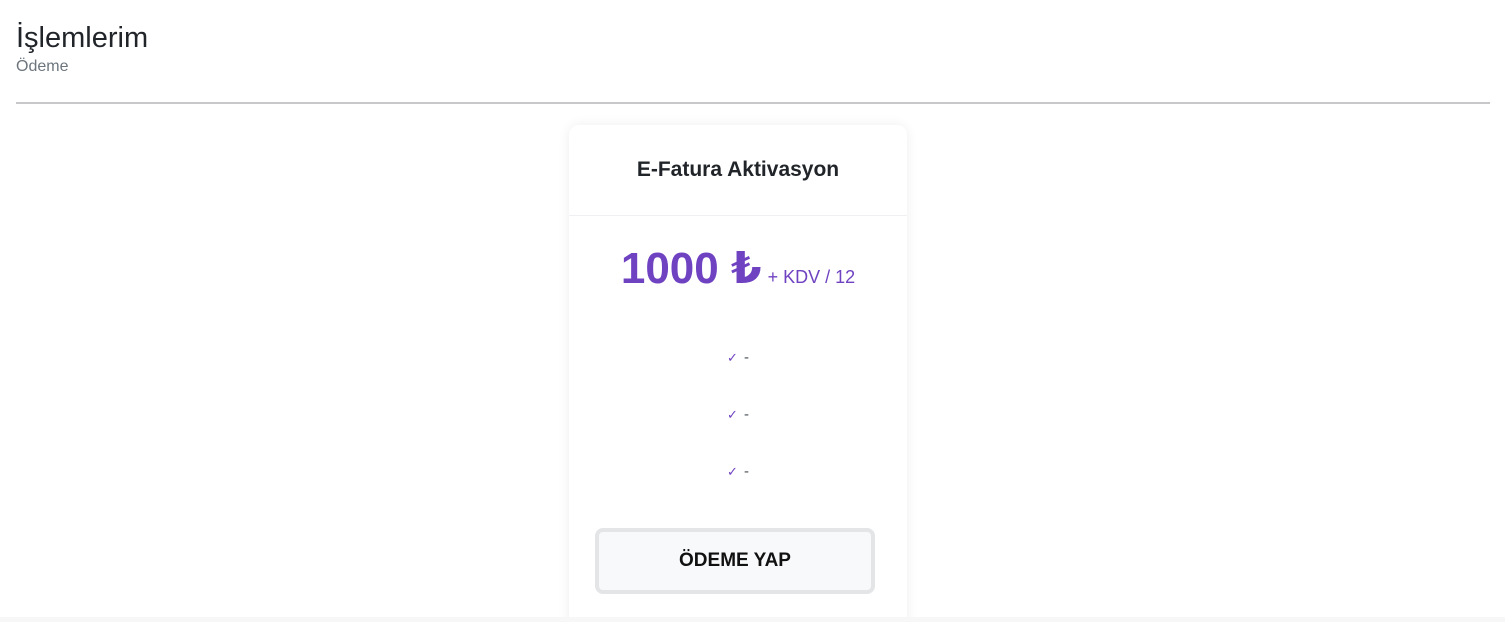  What do you see at coordinates (42, 66) in the screenshot?
I see `breadcrumb: Ödeme` at bounding box center [42, 66].